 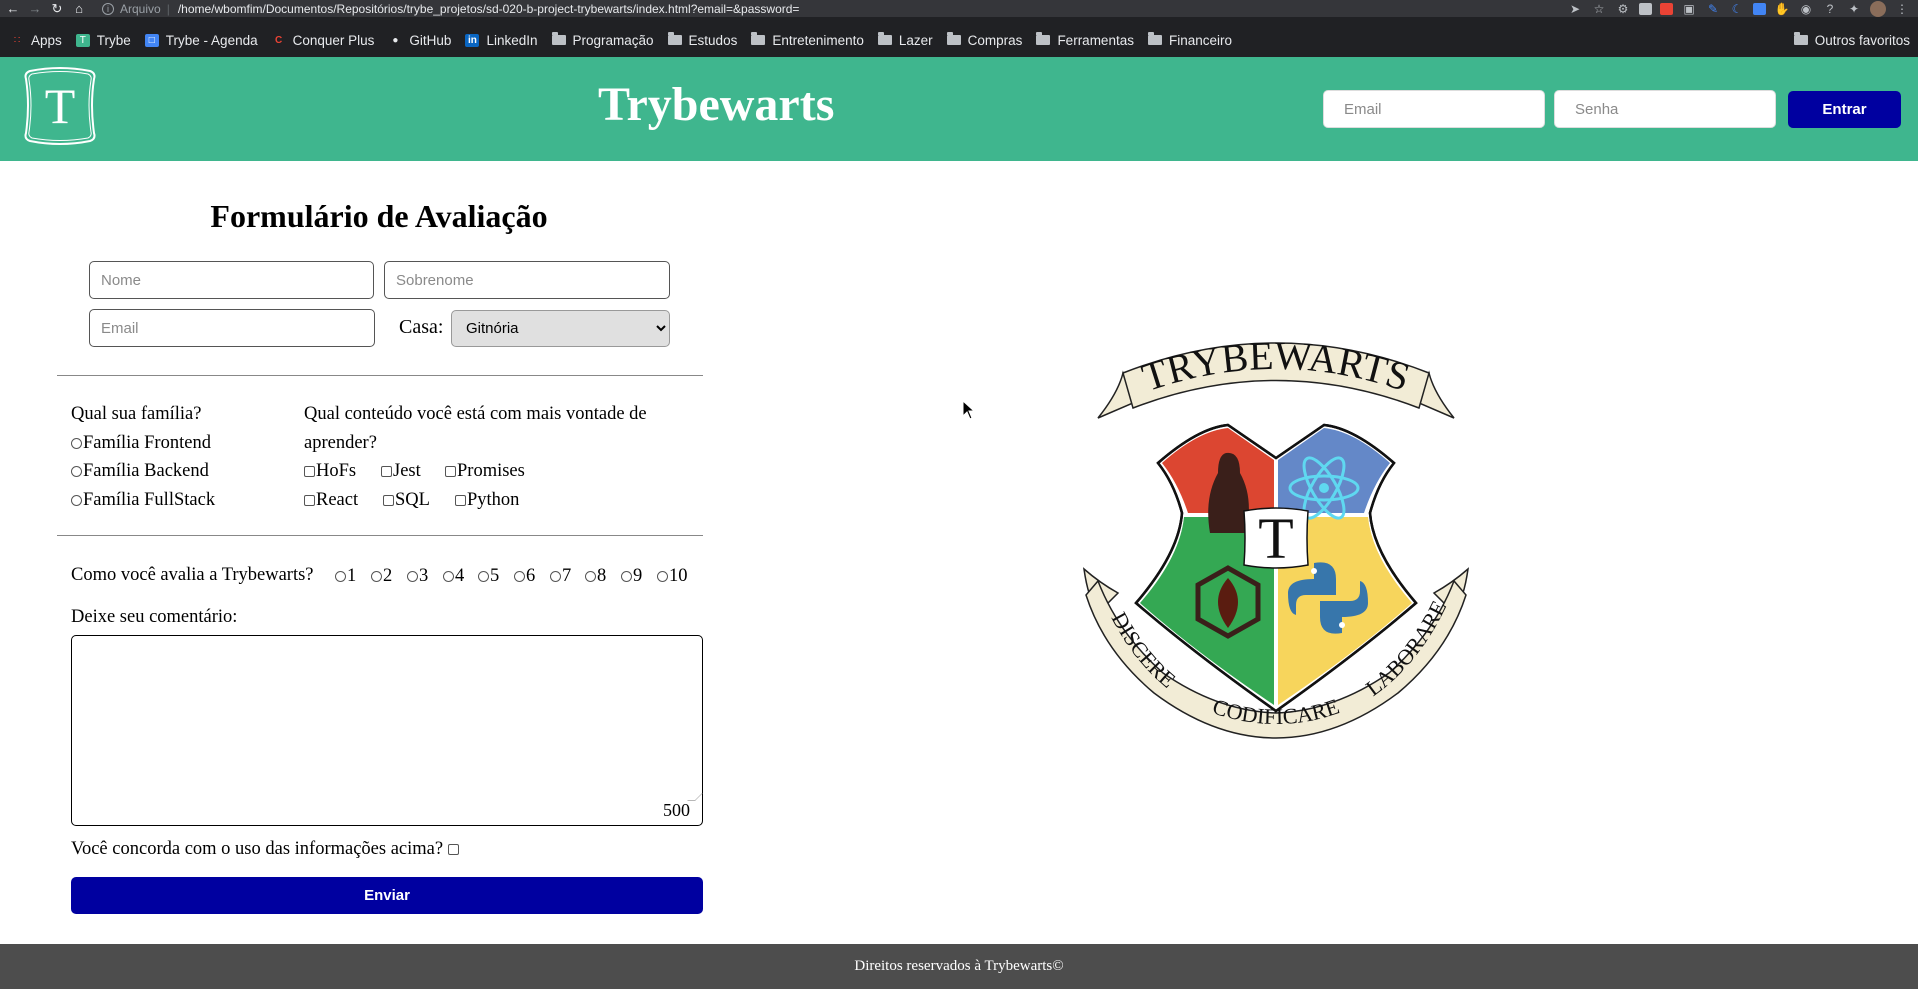 I want to click on option-label: Jest, so click(x=407, y=471).